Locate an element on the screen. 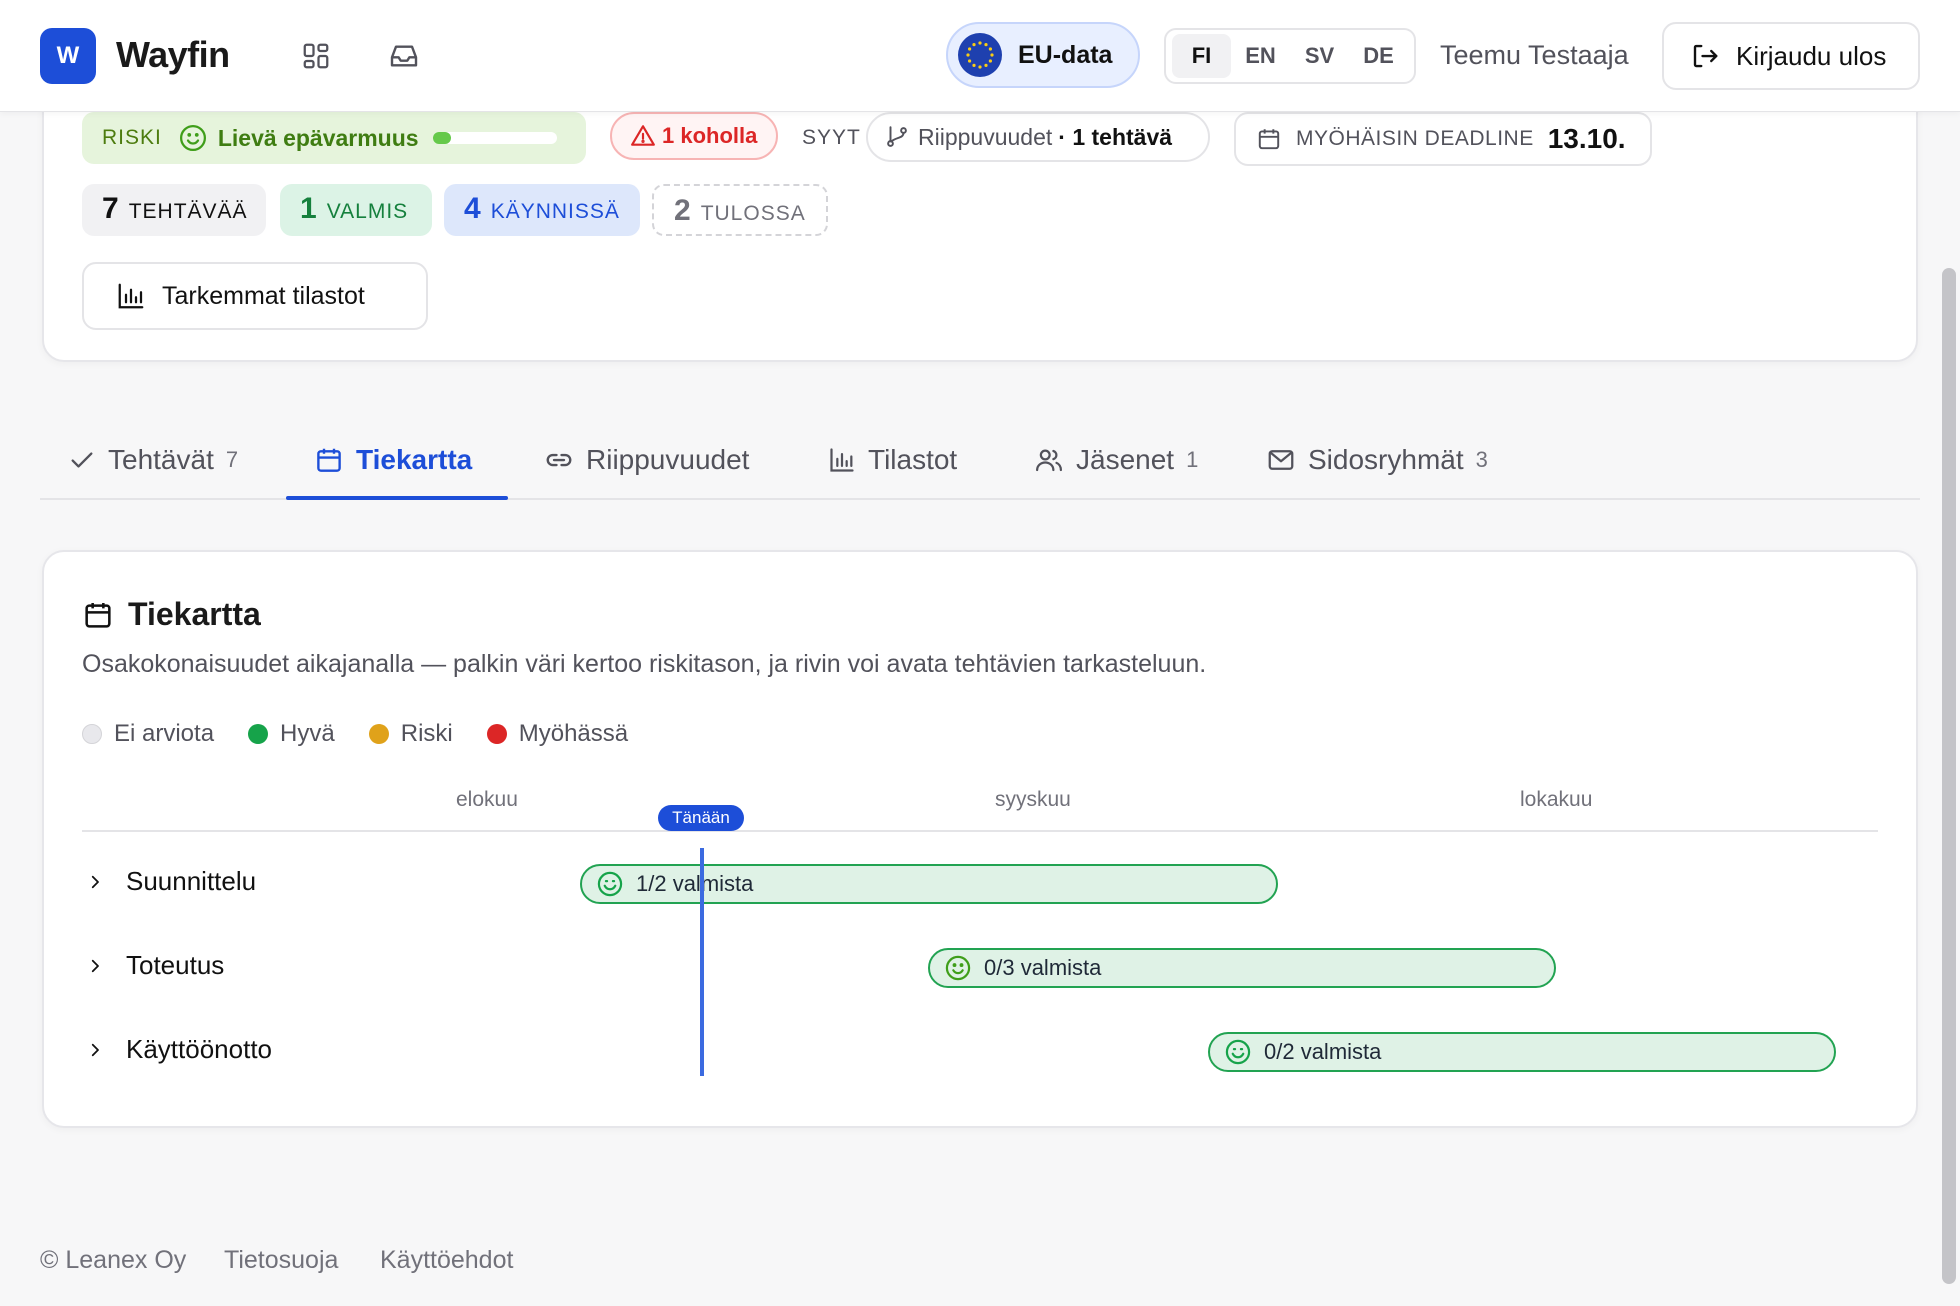  month-label-august: elokuu is located at coordinates (487, 799).